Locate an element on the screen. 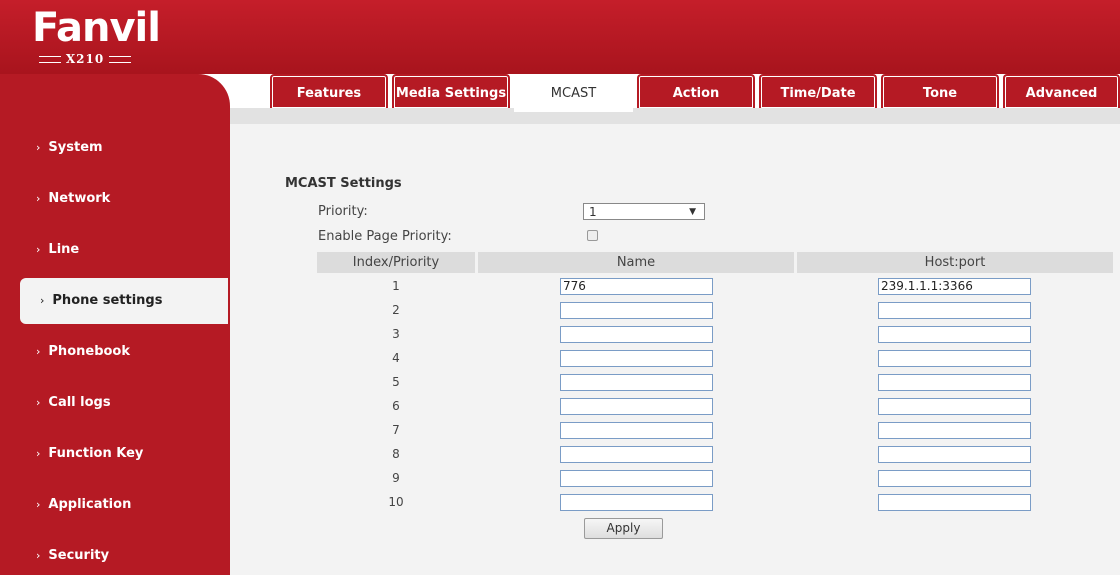 The width and height of the screenshot is (1120, 579). tab-strip-underline is located at coordinates (675, 116).